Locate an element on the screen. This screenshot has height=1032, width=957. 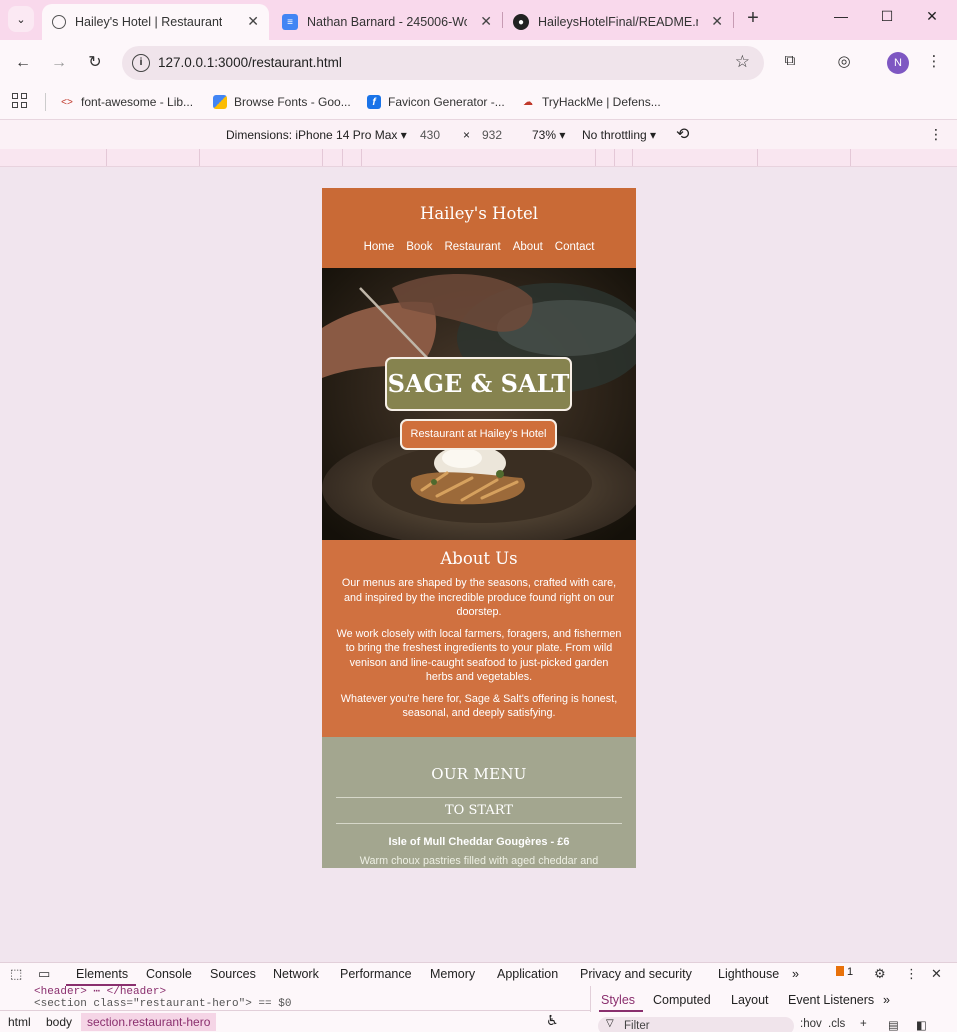
close-window-icon: ✕ is located at coordinates (932, 19).